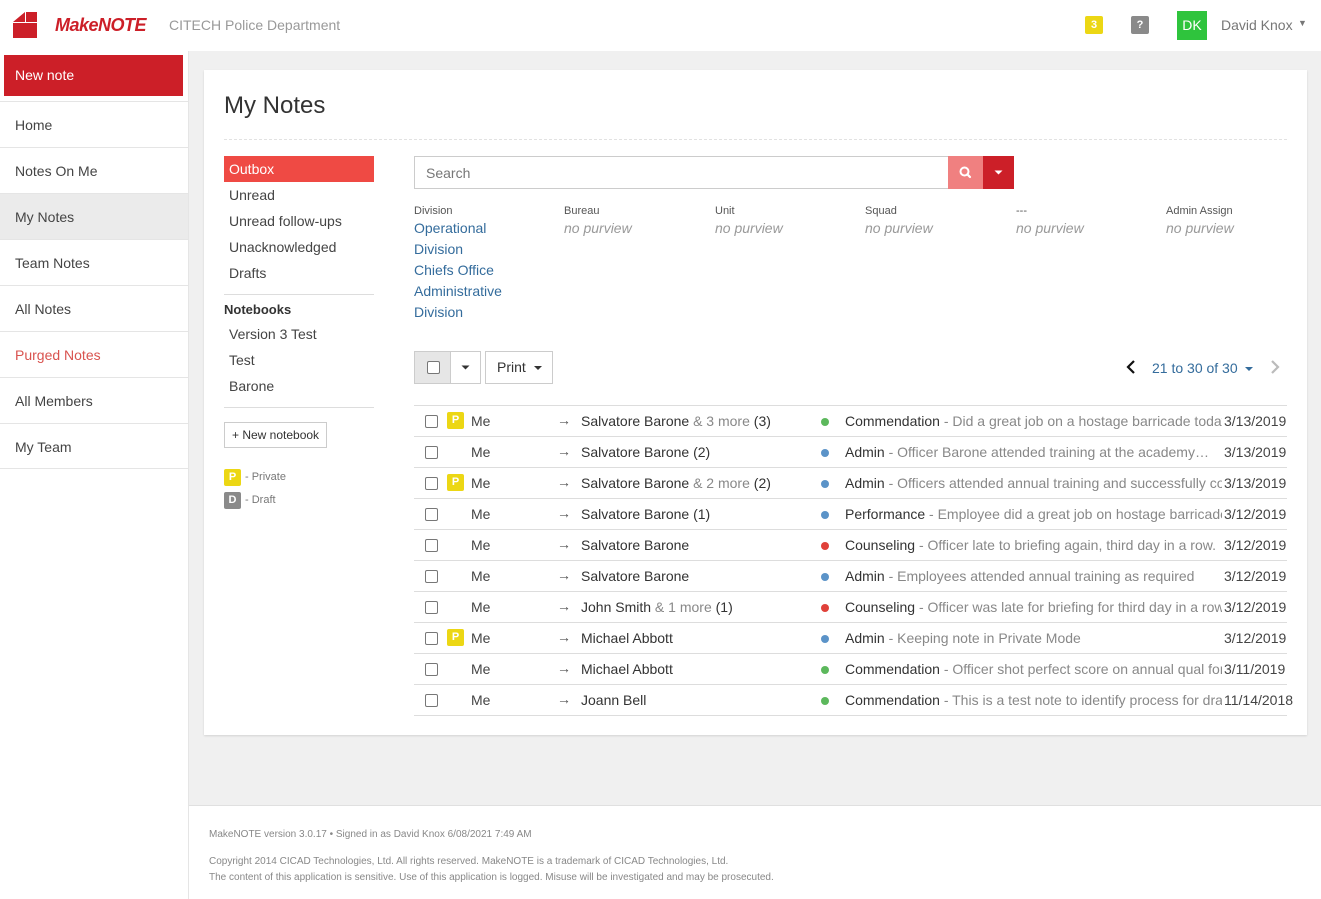  I want to click on note-category: Commendation, so click(892, 669).